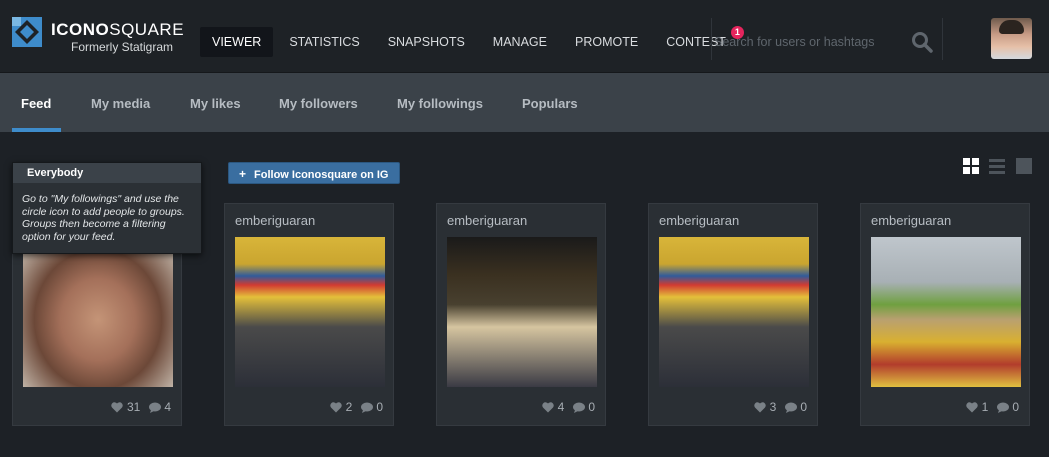  What do you see at coordinates (809, 42) in the screenshot?
I see `search-input` at bounding box center [809, 42].